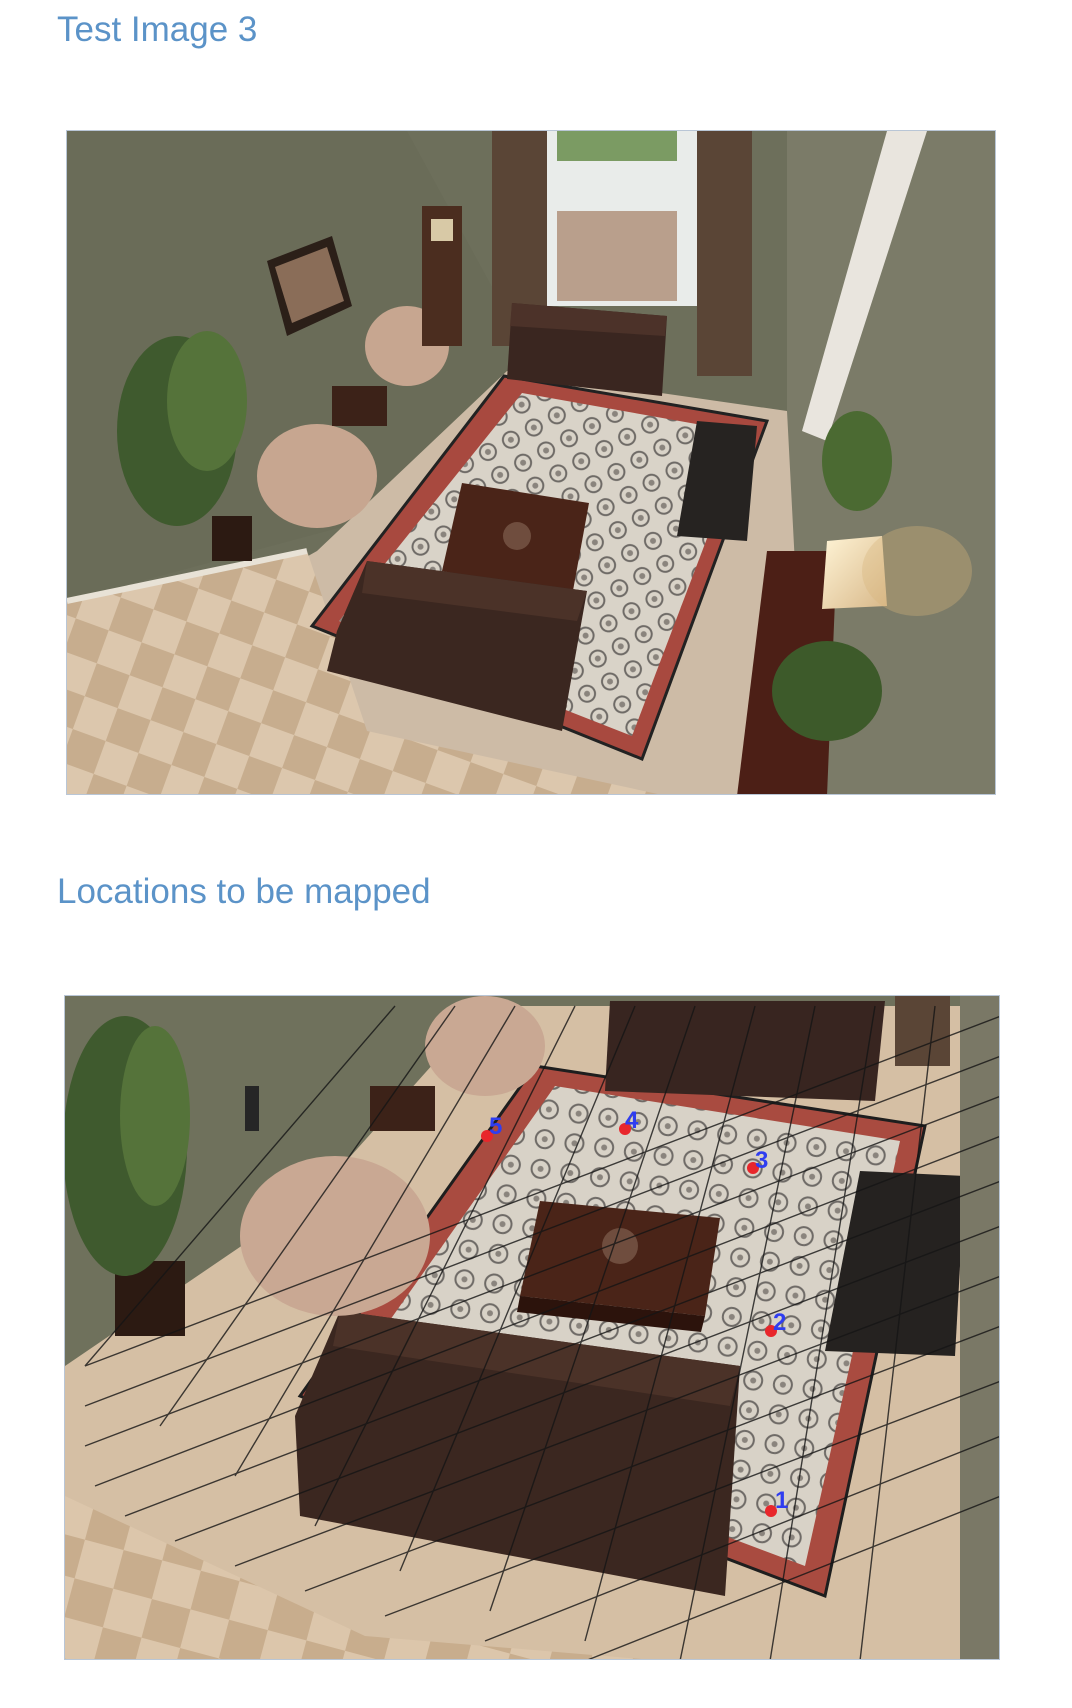  I want to click on marker-1-label: 1, so click(781, 1500).